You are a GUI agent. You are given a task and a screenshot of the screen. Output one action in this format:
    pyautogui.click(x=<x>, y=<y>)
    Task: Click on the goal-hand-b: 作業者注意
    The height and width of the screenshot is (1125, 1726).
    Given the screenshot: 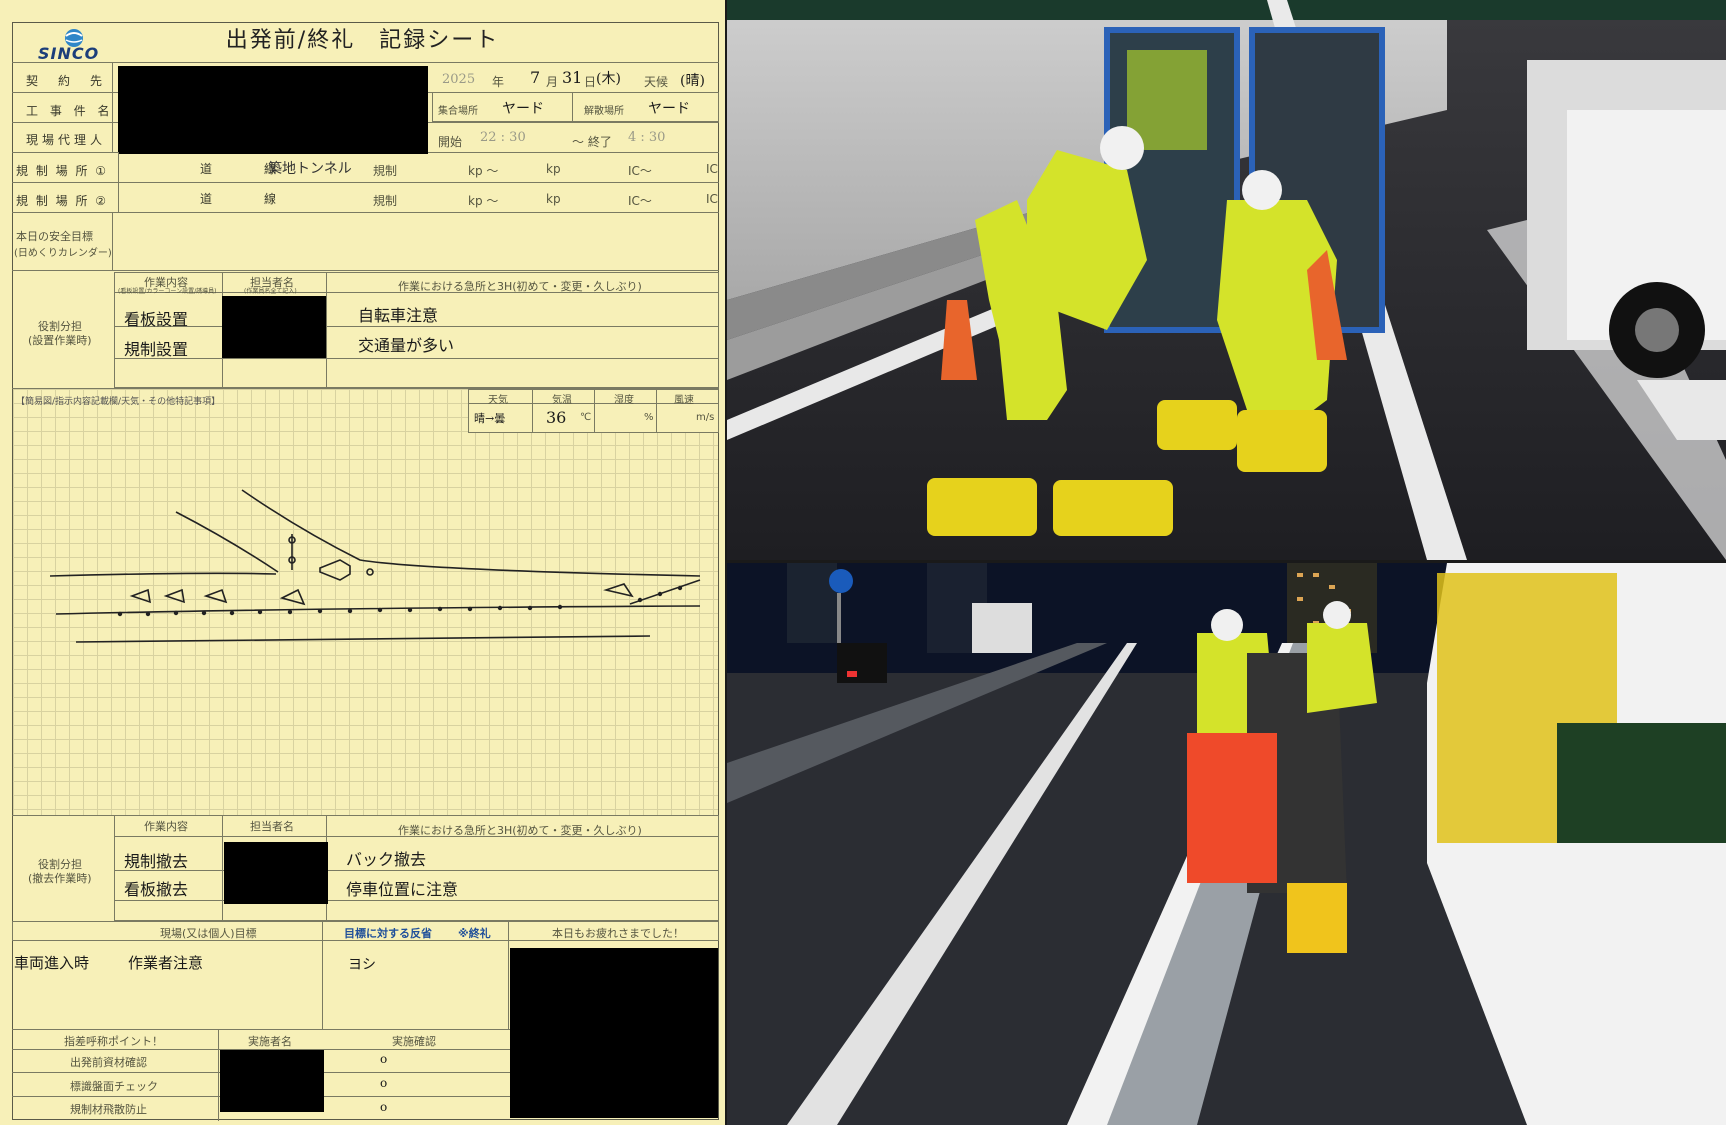 What is the action you would take?
    pyautogui.click(x=166, y=963)
    